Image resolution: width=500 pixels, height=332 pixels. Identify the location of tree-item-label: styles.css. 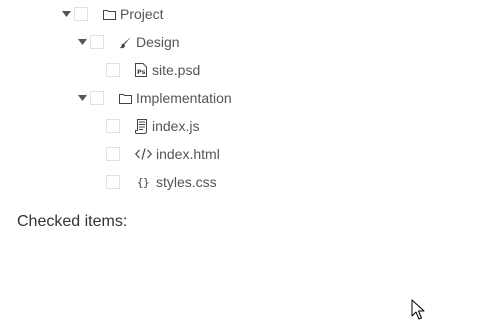
(186, 182).